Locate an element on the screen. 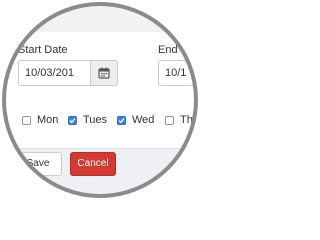 This screenshot has height=240, width=320. day-option-wed: Wed is located at coordinates (135, 120).